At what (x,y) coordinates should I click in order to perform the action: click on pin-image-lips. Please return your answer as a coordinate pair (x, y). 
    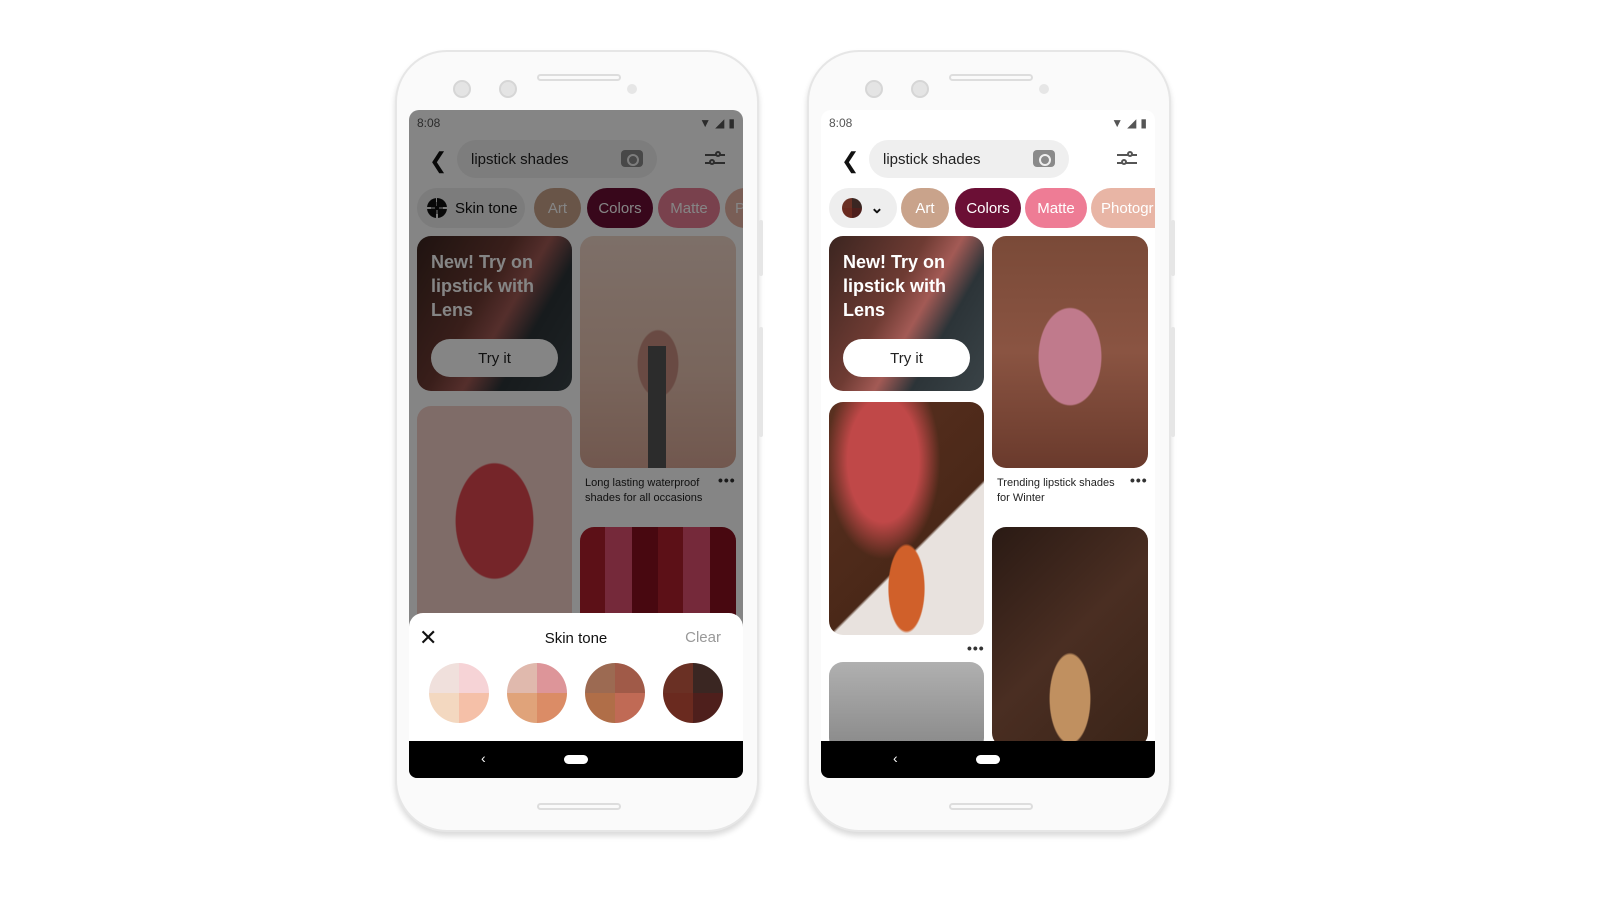
    Looking at the image, I should click on (1070, 352).